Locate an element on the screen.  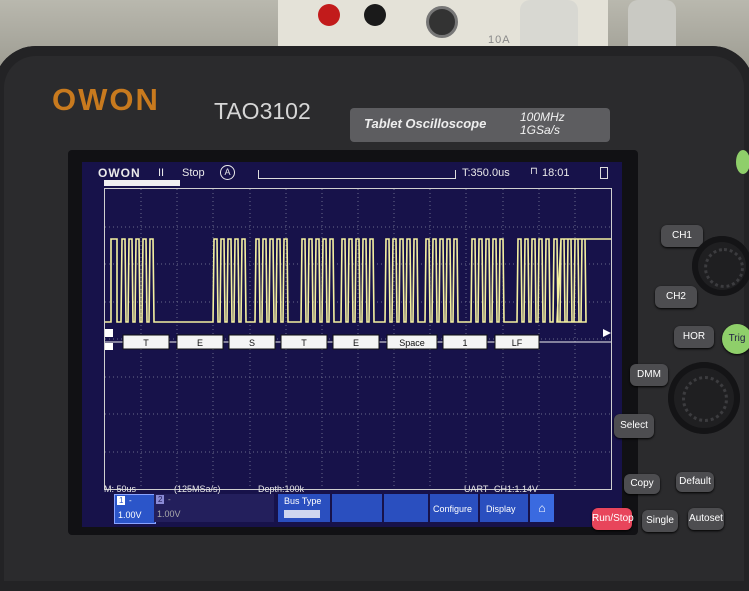
trigger-mode-icon: A is located at coordinates (227, 172).